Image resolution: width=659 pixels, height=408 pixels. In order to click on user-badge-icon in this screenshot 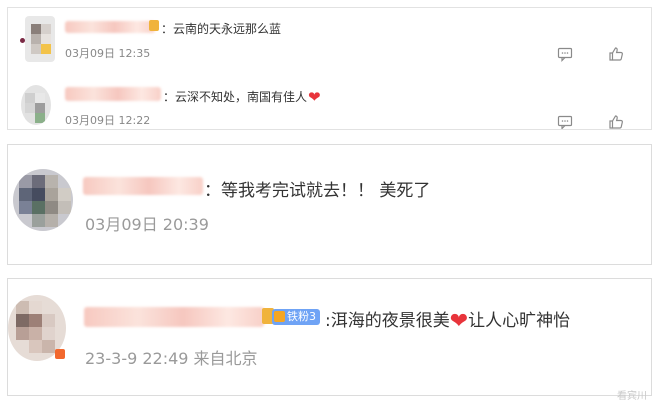, I will do `click(154, 25)`.